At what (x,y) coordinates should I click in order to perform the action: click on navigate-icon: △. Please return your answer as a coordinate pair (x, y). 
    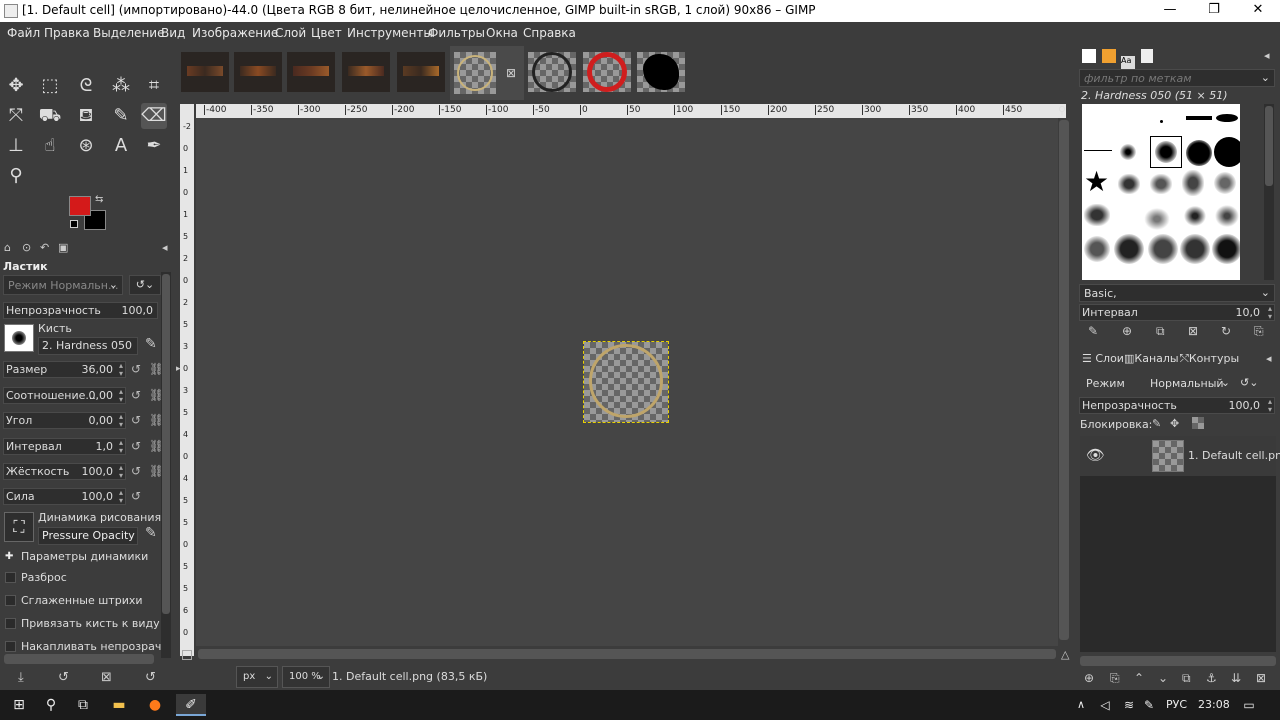
    Looking at the image, I should click on (1065, 654).